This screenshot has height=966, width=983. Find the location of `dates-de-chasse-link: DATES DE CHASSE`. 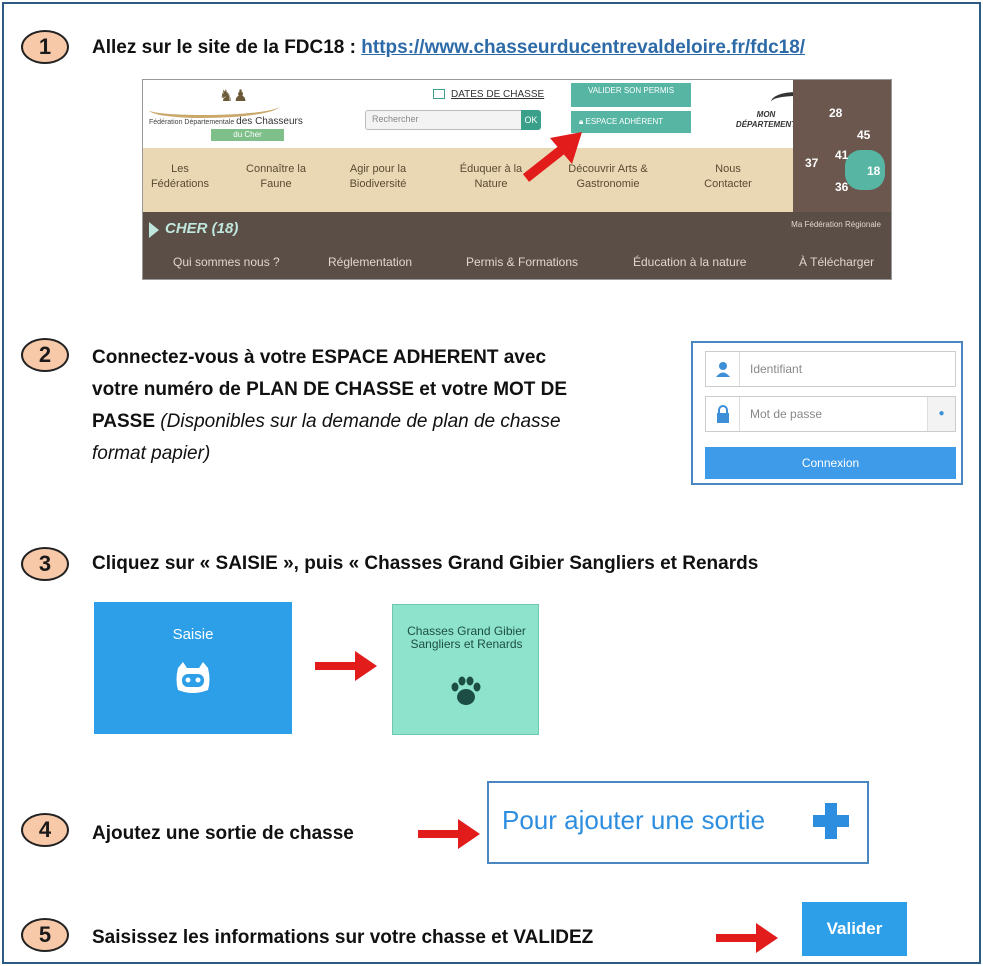

dates-de-chasse-link: DATES DE CHASSE is located at coordinates (488, 94).